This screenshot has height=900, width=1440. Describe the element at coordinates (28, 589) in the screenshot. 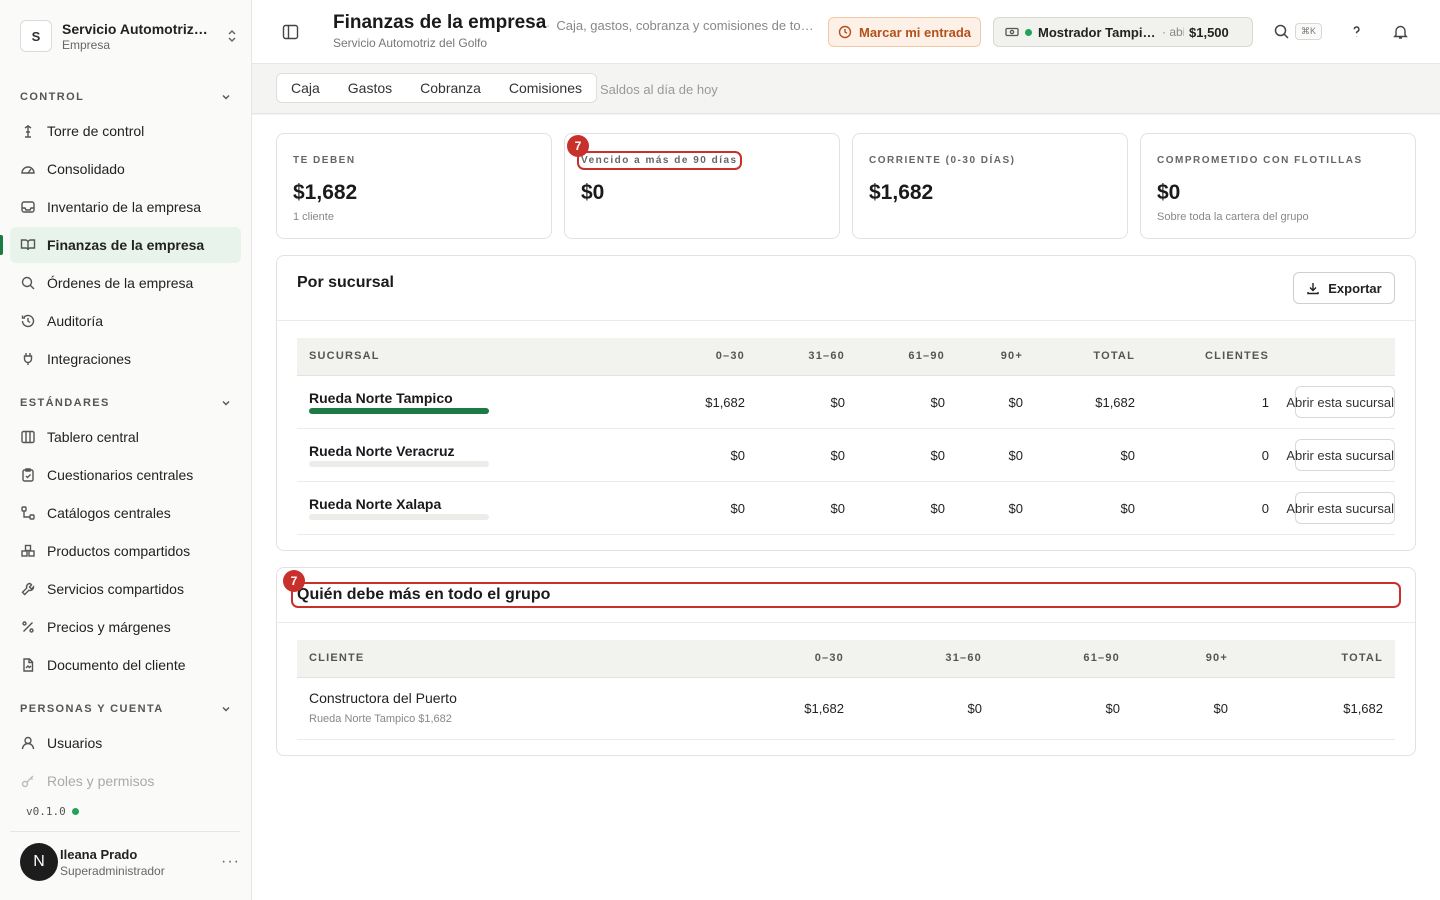

I see `wrench-icon` at that location.